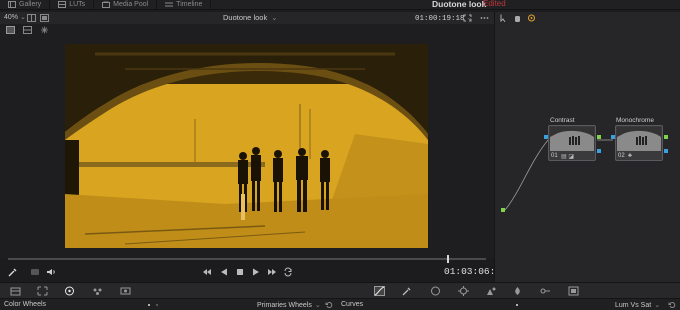 This screenshot has width=680, height=310. What do you see at coordinates (247, 259) in the screenshot?
I see `viewer-scrubber` at bounding box center [247, 259].